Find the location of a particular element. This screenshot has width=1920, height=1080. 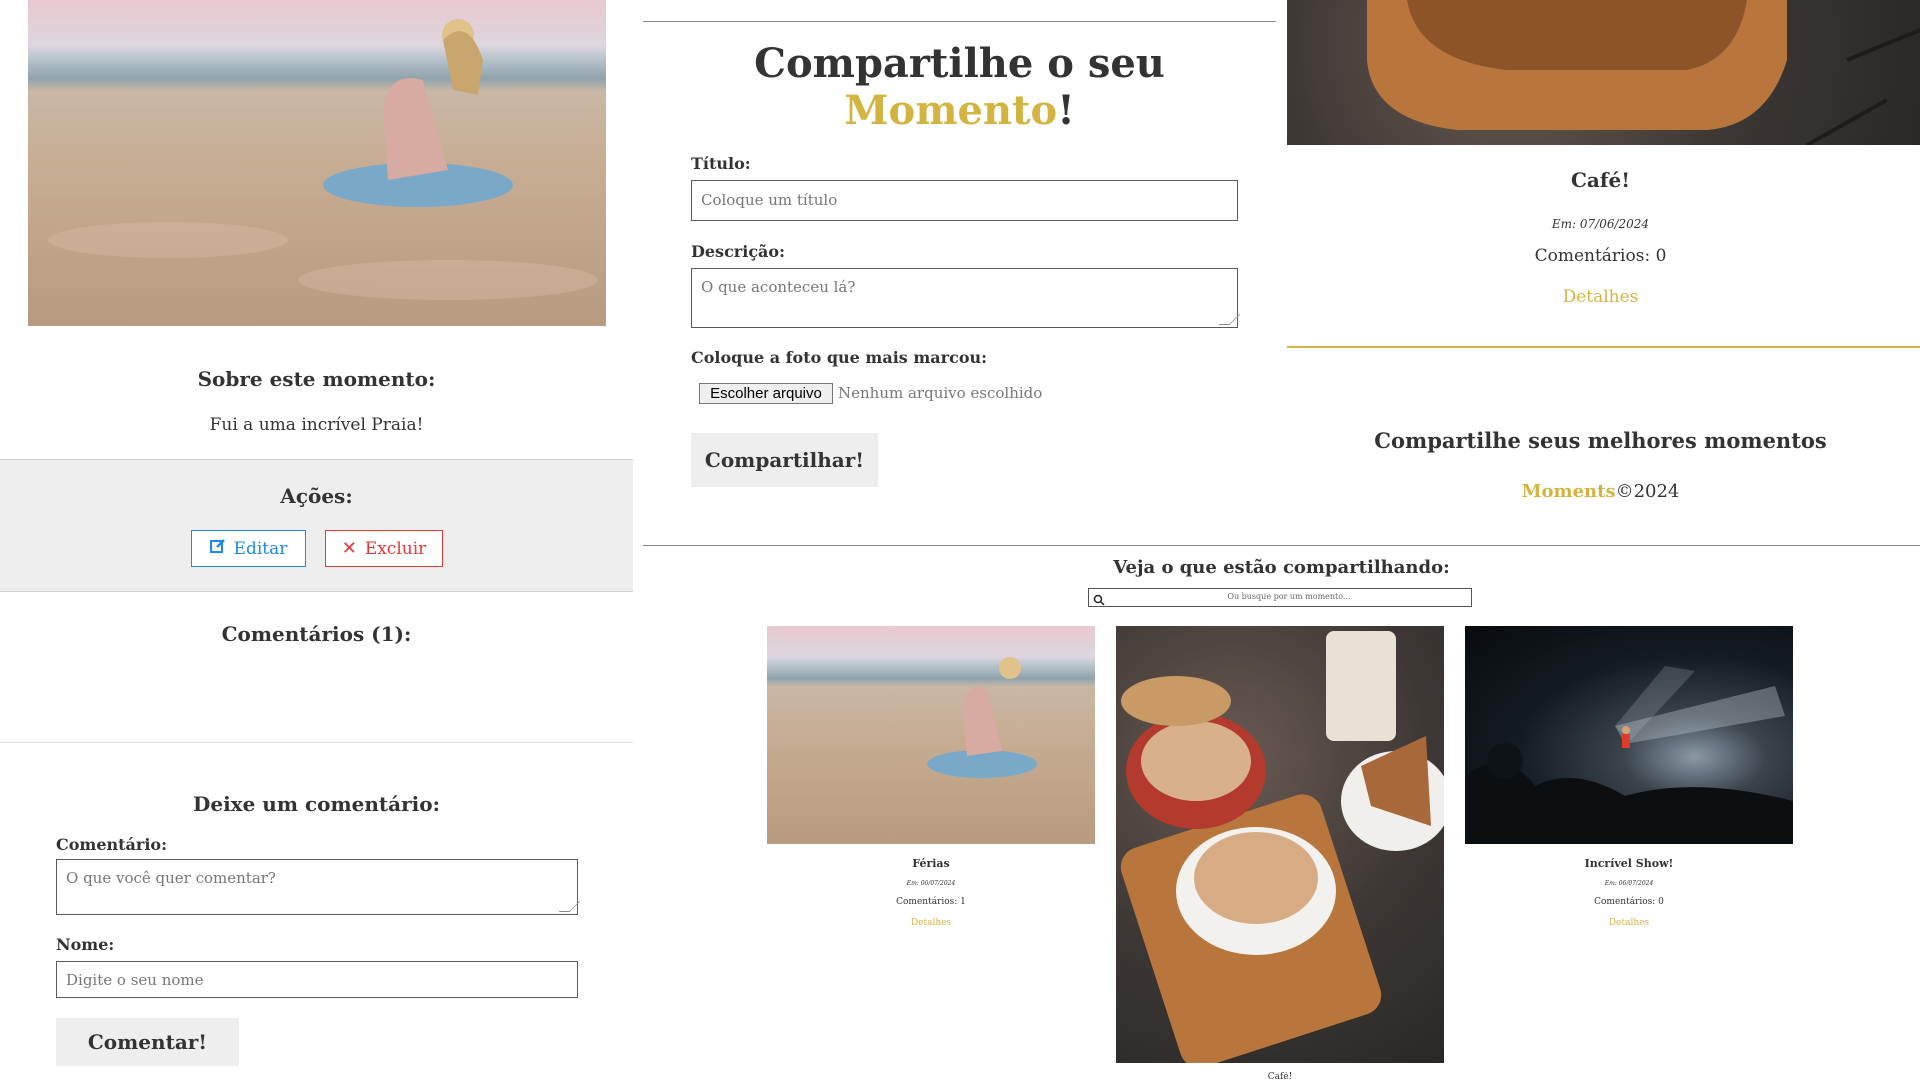

feed-card-title: Férias is located at coordinates (931, 863).